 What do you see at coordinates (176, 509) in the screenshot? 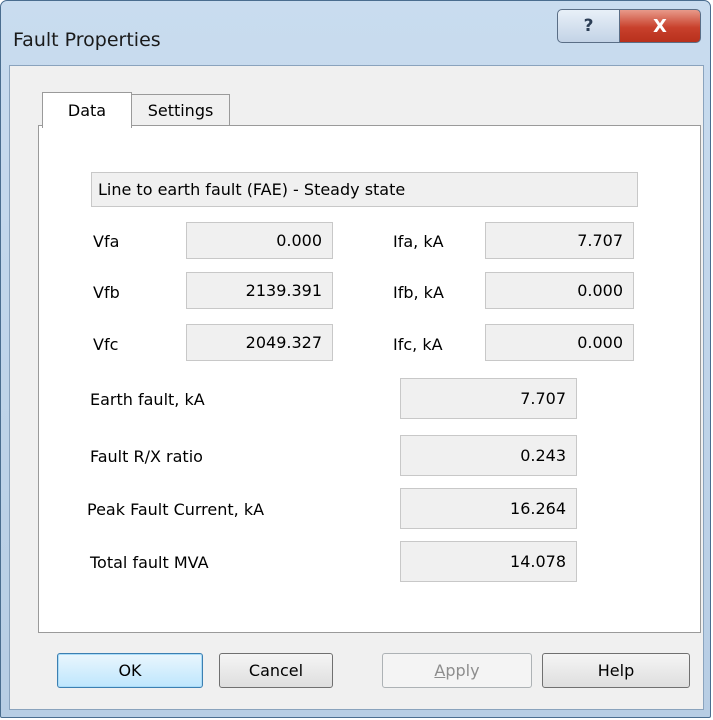
I see `peak-fault-current-label: Peak Fault Current, kA` at bounding box center [176, 509].